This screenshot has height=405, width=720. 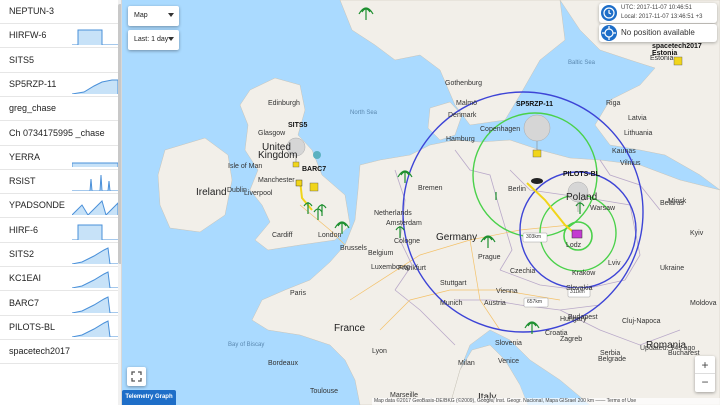 I want to click on sidebar-scroll-thumb, so click(x=119, y=134).